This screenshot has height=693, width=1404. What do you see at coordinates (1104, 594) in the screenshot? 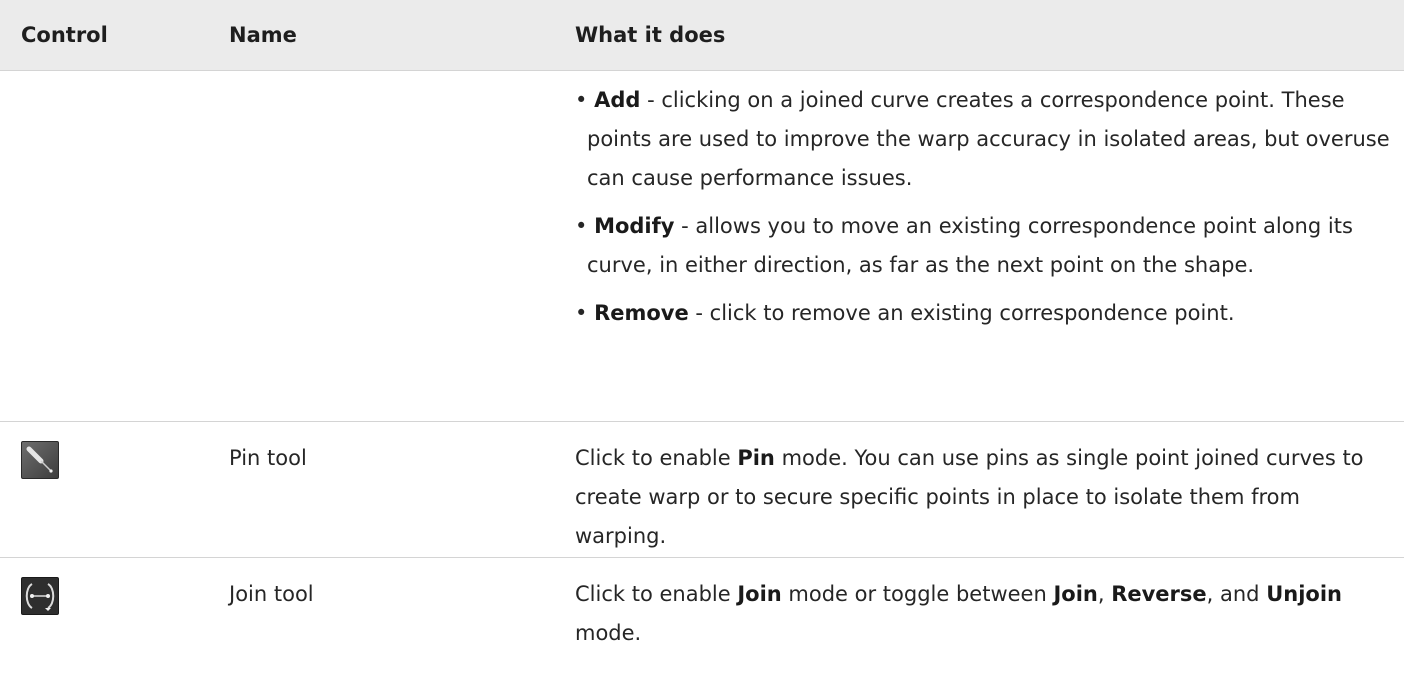
I see `join-desc-mid2: ,` at bounding box center [1104, 594].